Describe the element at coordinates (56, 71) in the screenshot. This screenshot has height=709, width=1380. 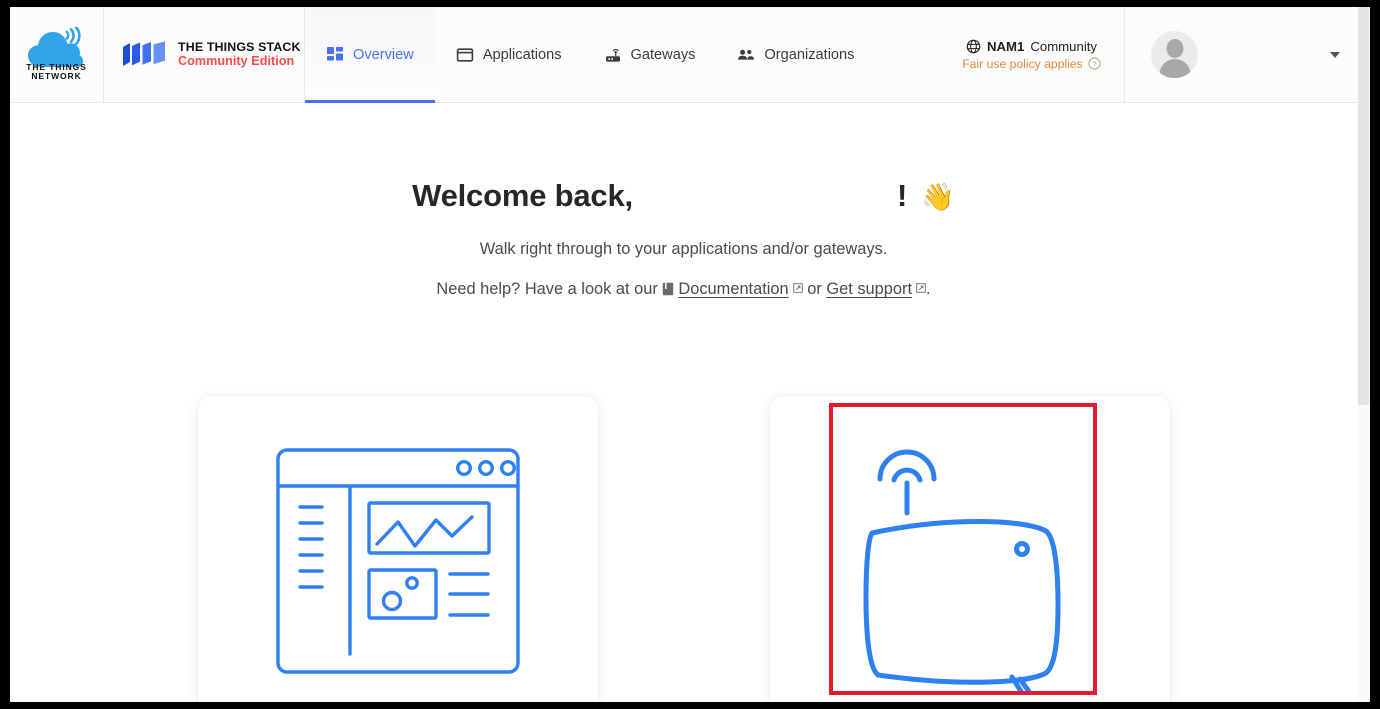
I see `ttn-logo-text: THE THINGS NETWORK` at that location.